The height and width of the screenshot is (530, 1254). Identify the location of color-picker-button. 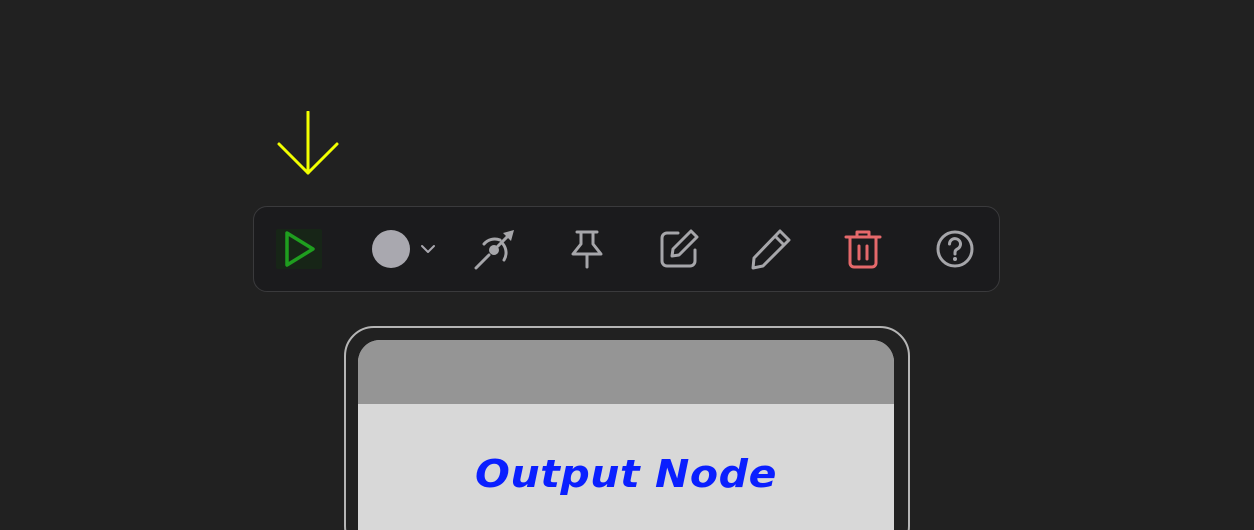
(404, 249).